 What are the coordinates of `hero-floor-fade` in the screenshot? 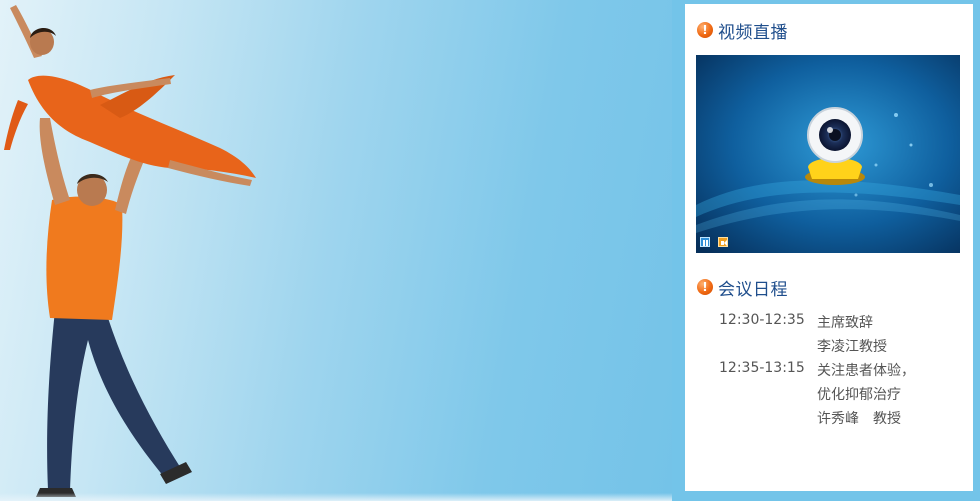 It's located at (336, 497).